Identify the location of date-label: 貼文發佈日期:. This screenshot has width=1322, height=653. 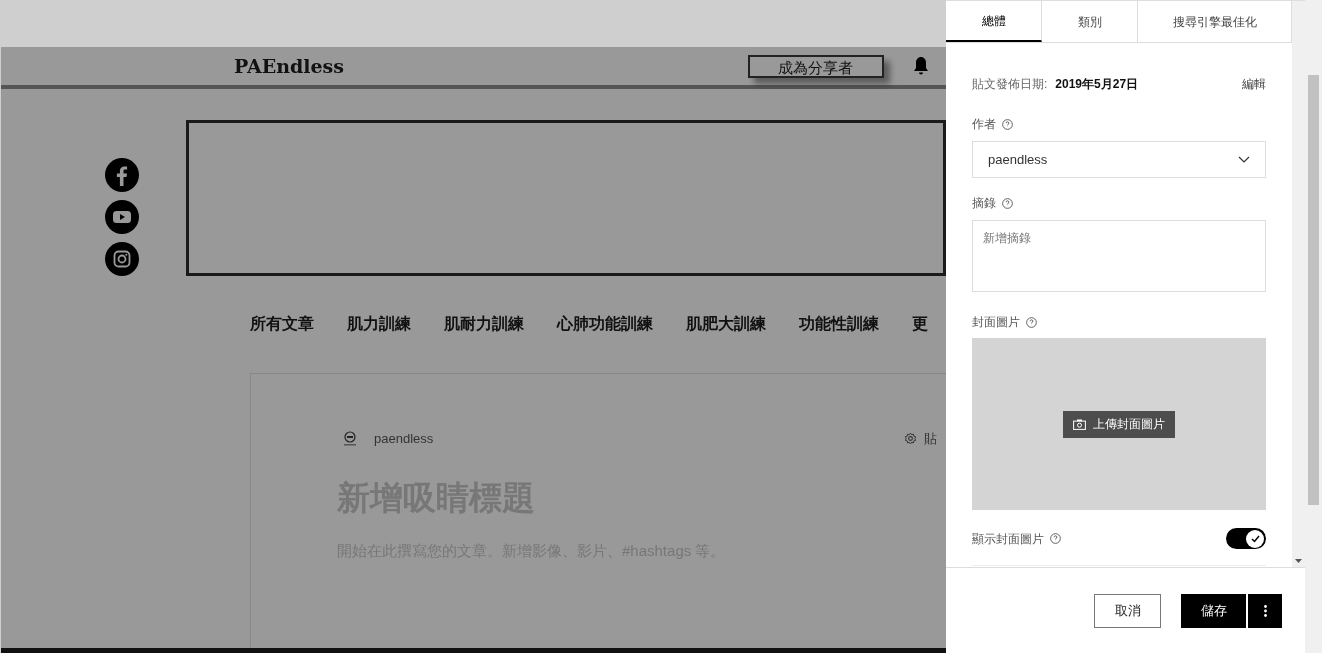
(1010, 84).